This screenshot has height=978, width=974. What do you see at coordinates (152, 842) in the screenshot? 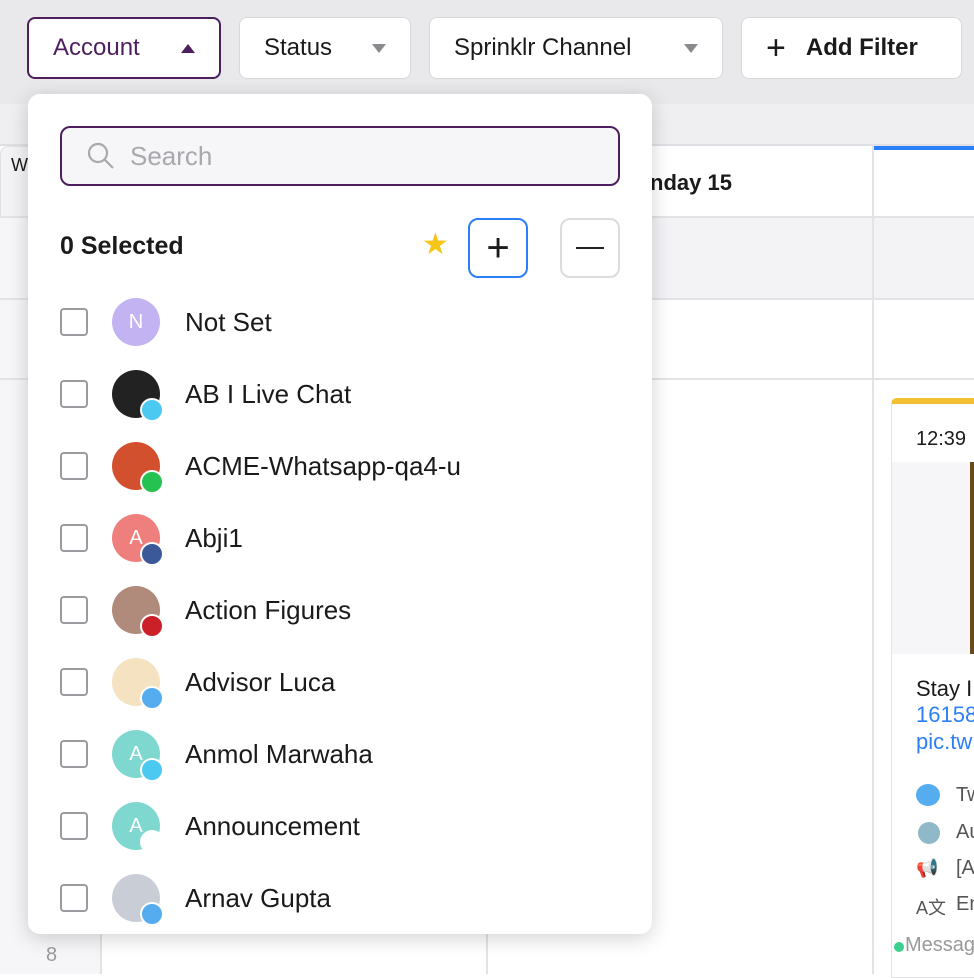
I see `announcement-icon` at bounding box center [152, 842].